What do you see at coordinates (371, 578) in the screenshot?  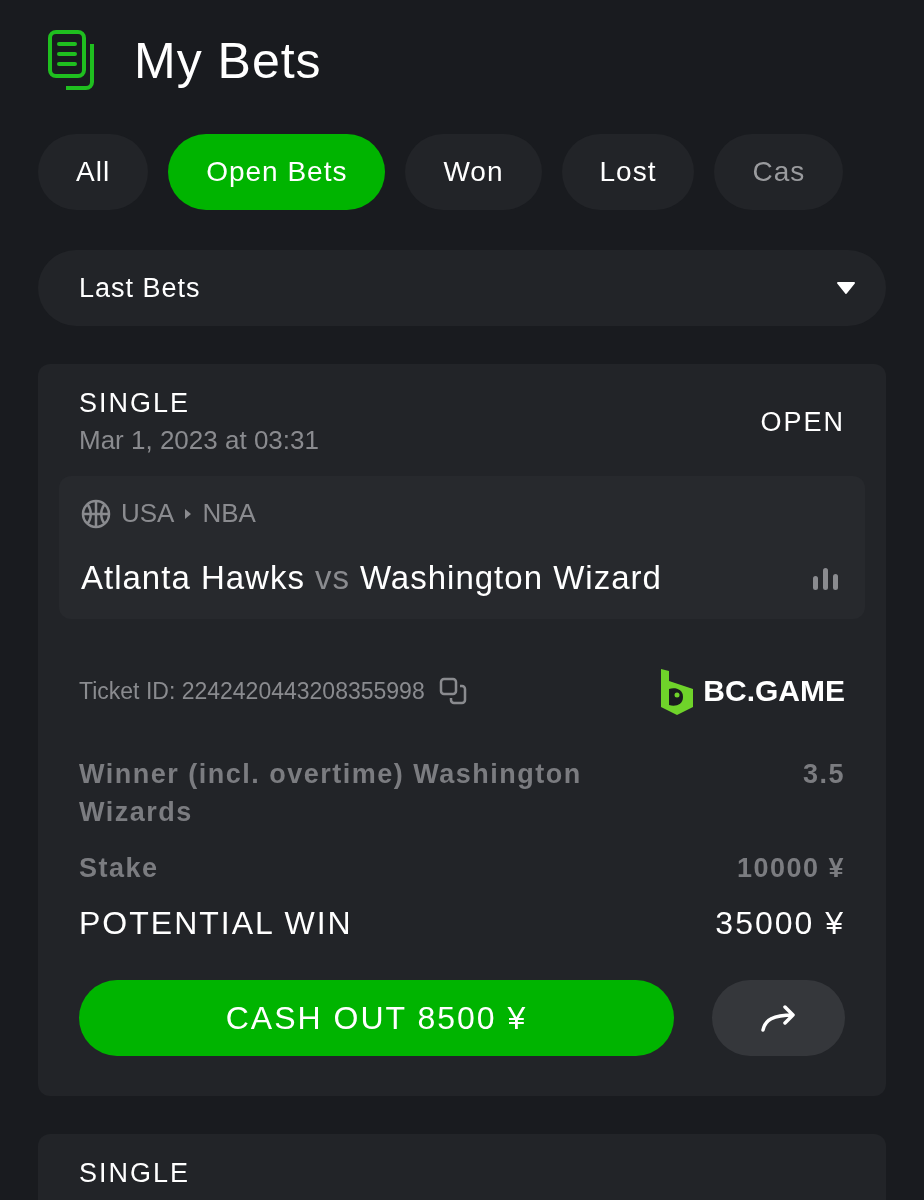 I see `match-title: Atlanta Hawks vs Washington Wizard` at bounding box center [371, 578].